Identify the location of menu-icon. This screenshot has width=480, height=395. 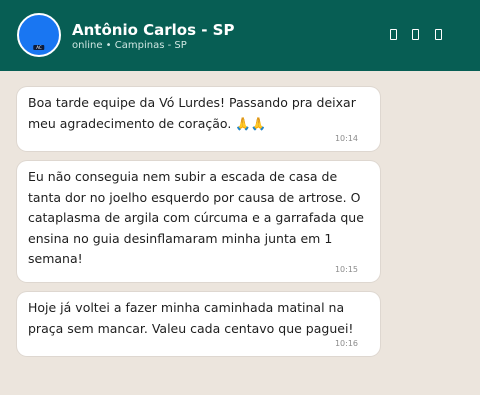
(438, 34).